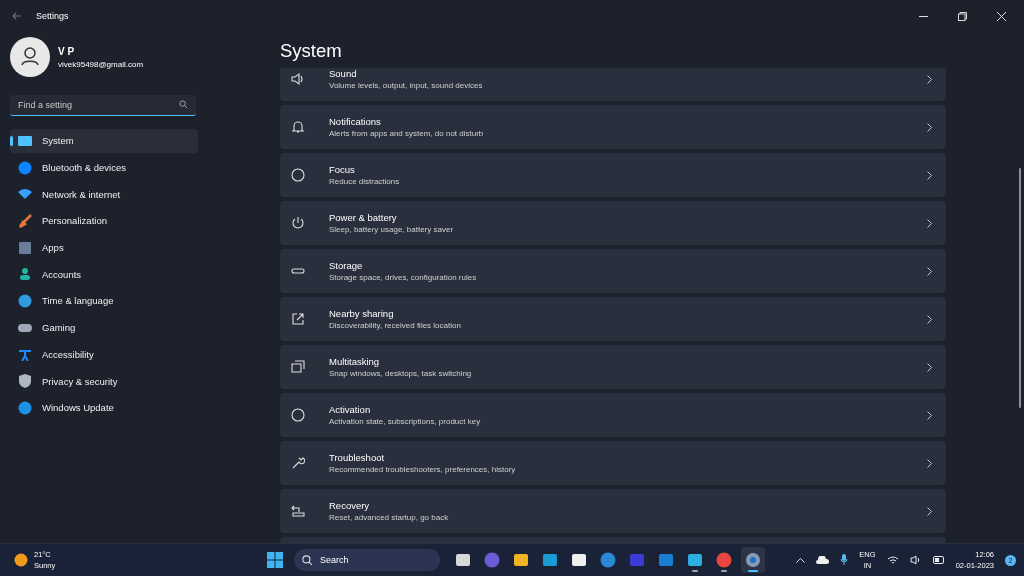  I want to click on nav-item: Accessibility, so click(104, 354).